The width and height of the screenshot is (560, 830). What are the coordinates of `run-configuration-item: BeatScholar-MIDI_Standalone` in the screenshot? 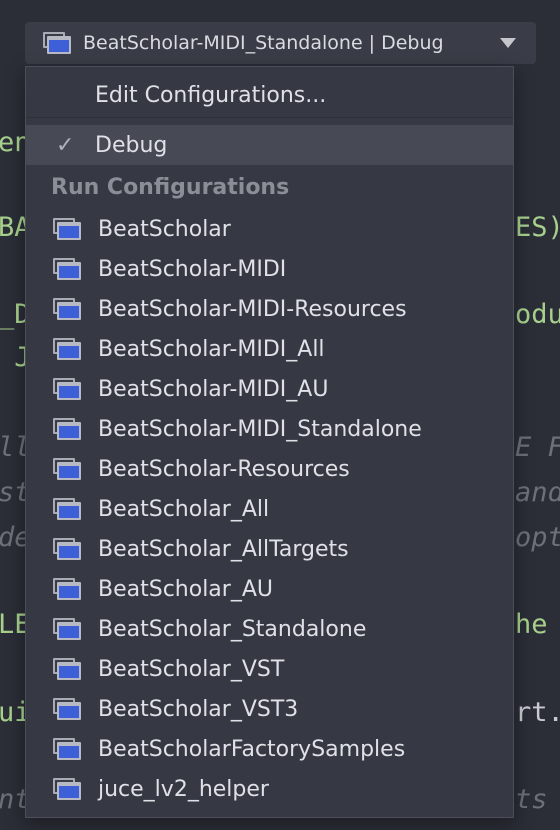 It's located at (269, 429).